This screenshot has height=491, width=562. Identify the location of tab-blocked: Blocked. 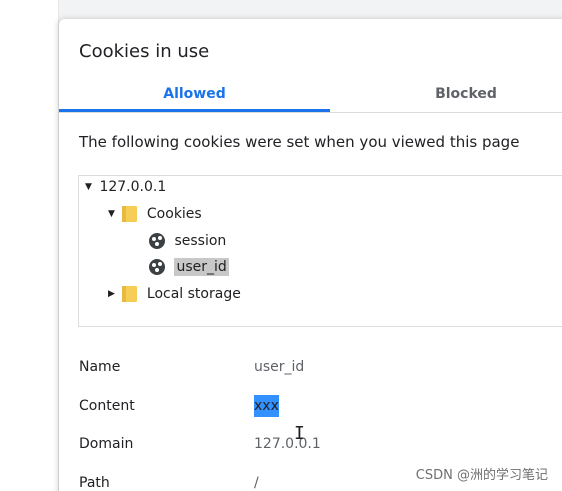
(446, 96).